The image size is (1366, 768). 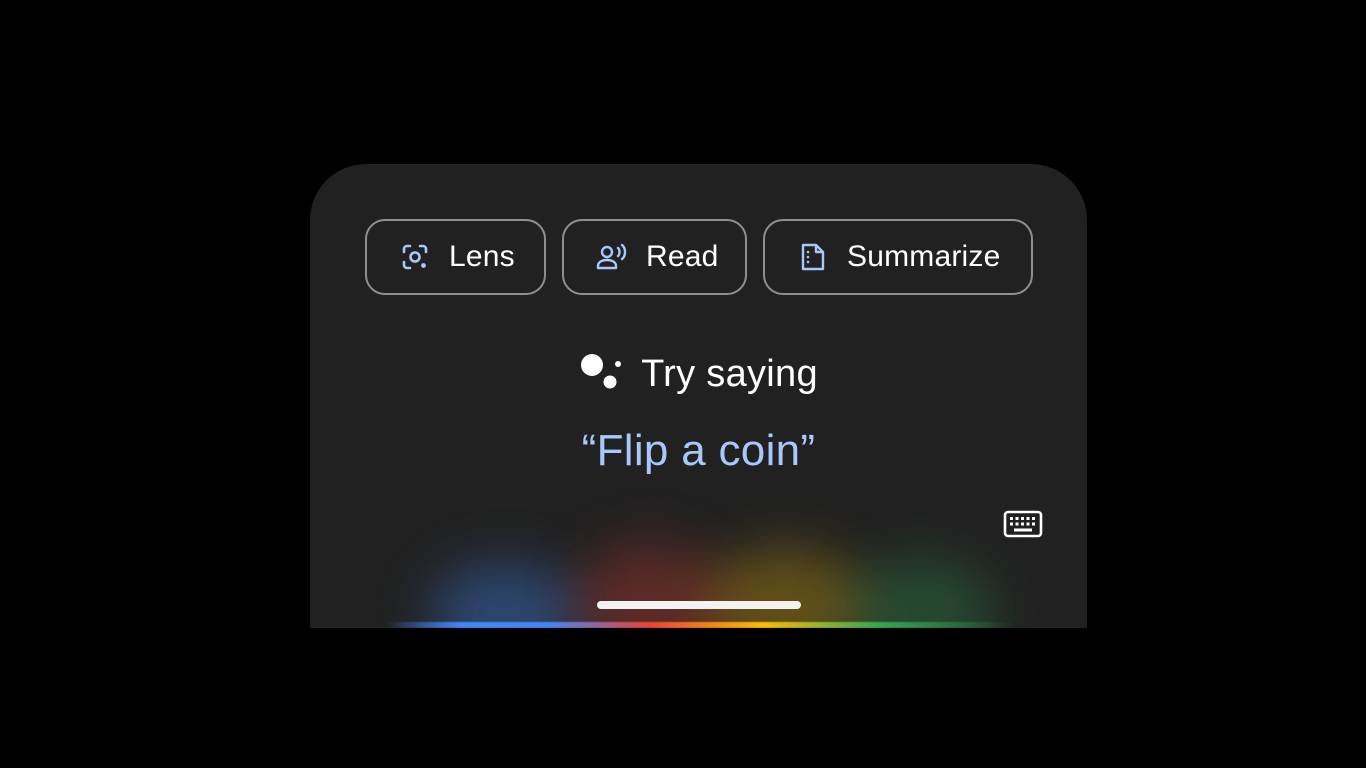 I want to click on listening-glow, so click(x=700, y=576).